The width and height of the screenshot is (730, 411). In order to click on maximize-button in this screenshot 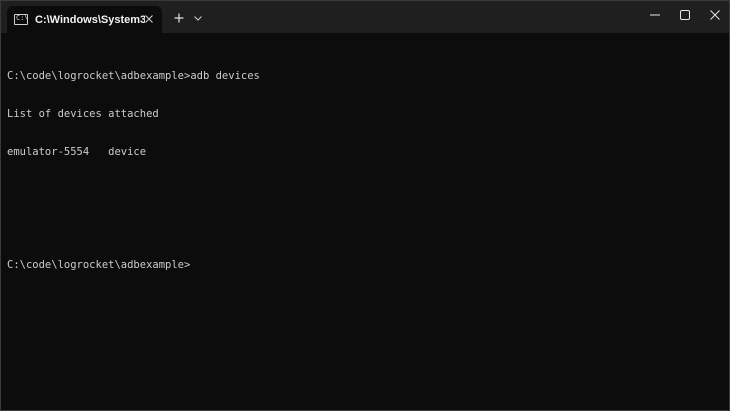, I will do `click(685, 15)`.